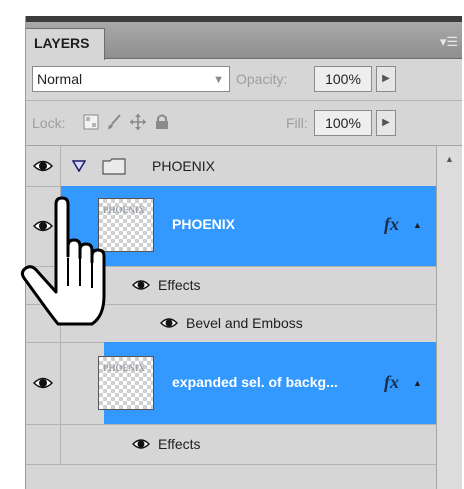 This screenshot has height=489, width=464. Describe the element at coordinates (449, 42) in the screenshot. I see `panel-menu-icon: ▾☰` at that location.